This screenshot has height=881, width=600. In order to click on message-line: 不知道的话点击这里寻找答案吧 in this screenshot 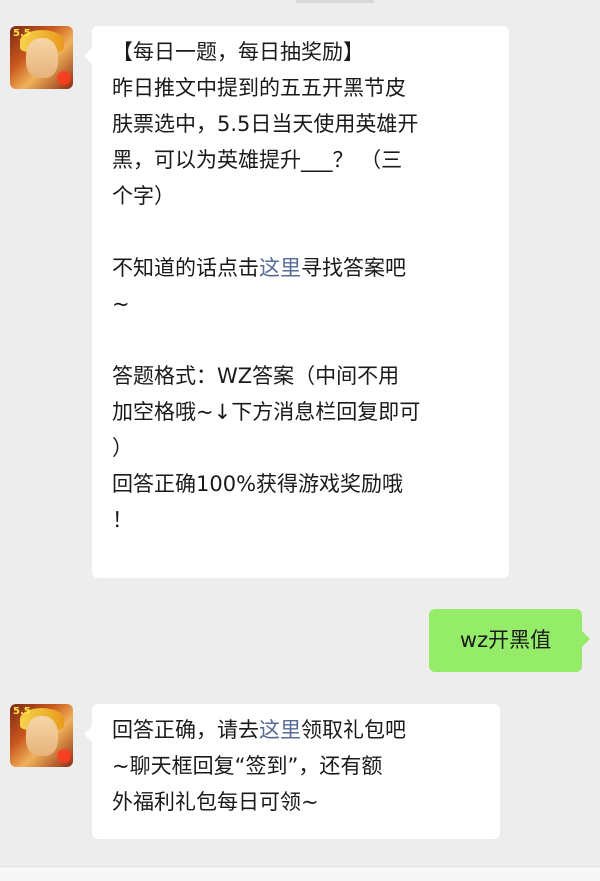, I will do `click(259, 268)`.